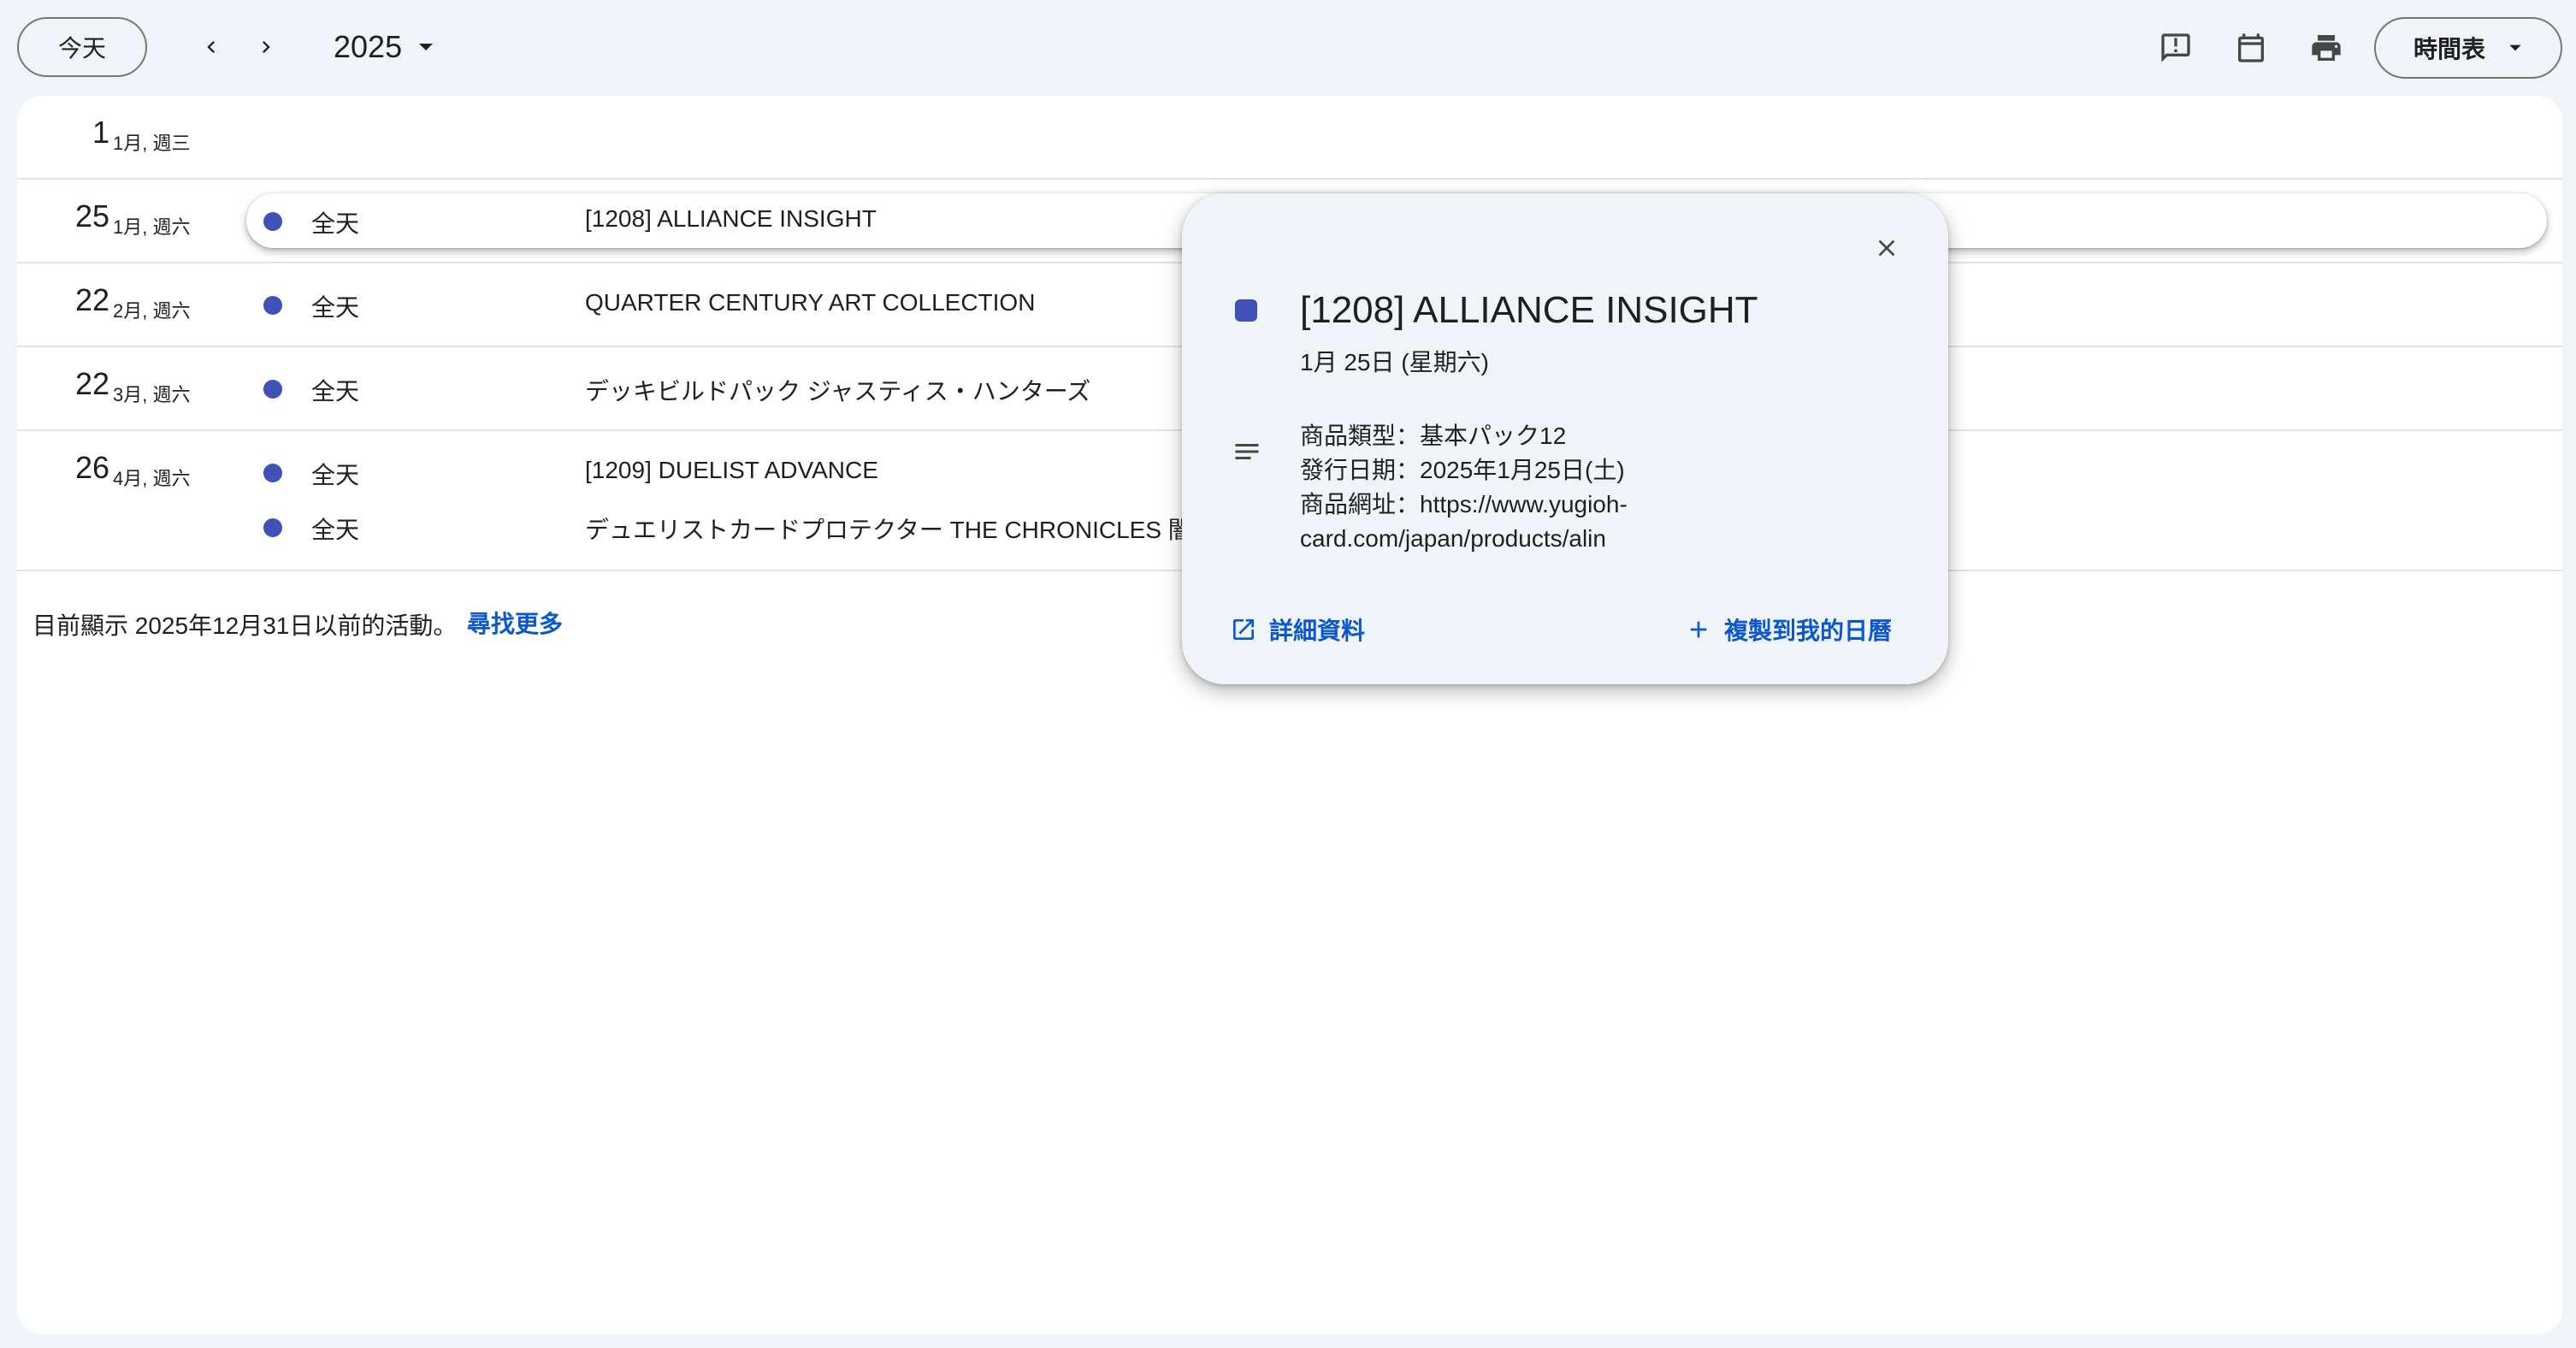  What do you see at coordinates (2449, 49) in the screenshot?
I see `view-label: 時間表` at bounding box center [2449, 49].